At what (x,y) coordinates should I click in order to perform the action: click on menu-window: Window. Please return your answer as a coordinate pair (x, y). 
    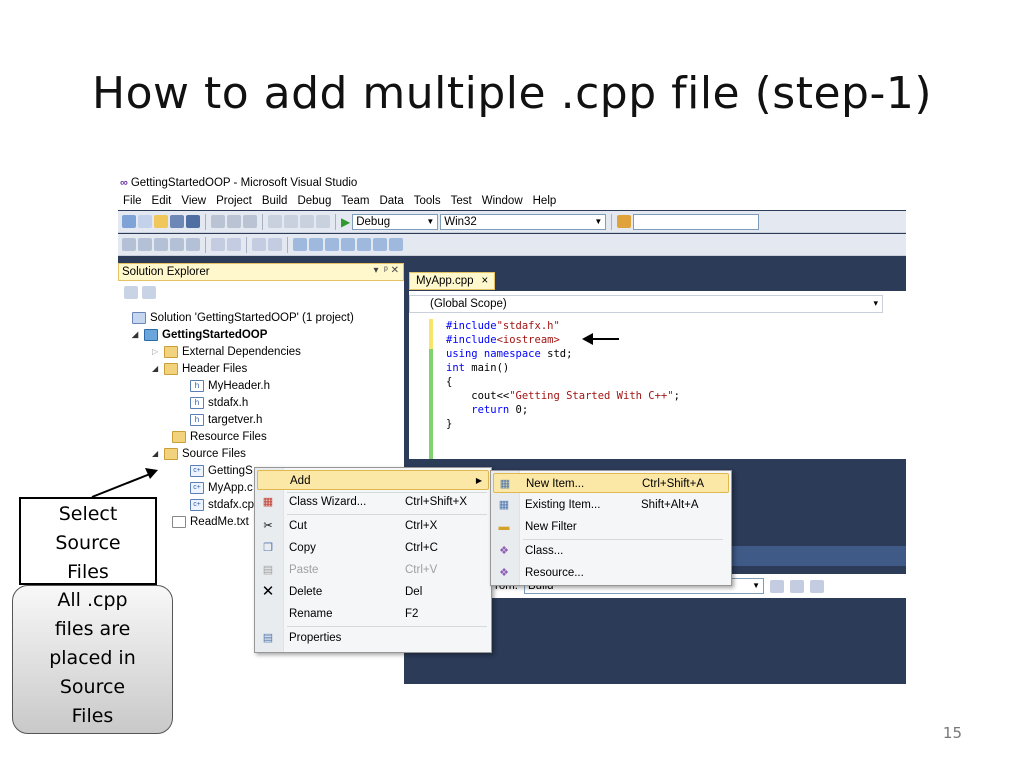
    Looking at the image, I should click on (502, 201).